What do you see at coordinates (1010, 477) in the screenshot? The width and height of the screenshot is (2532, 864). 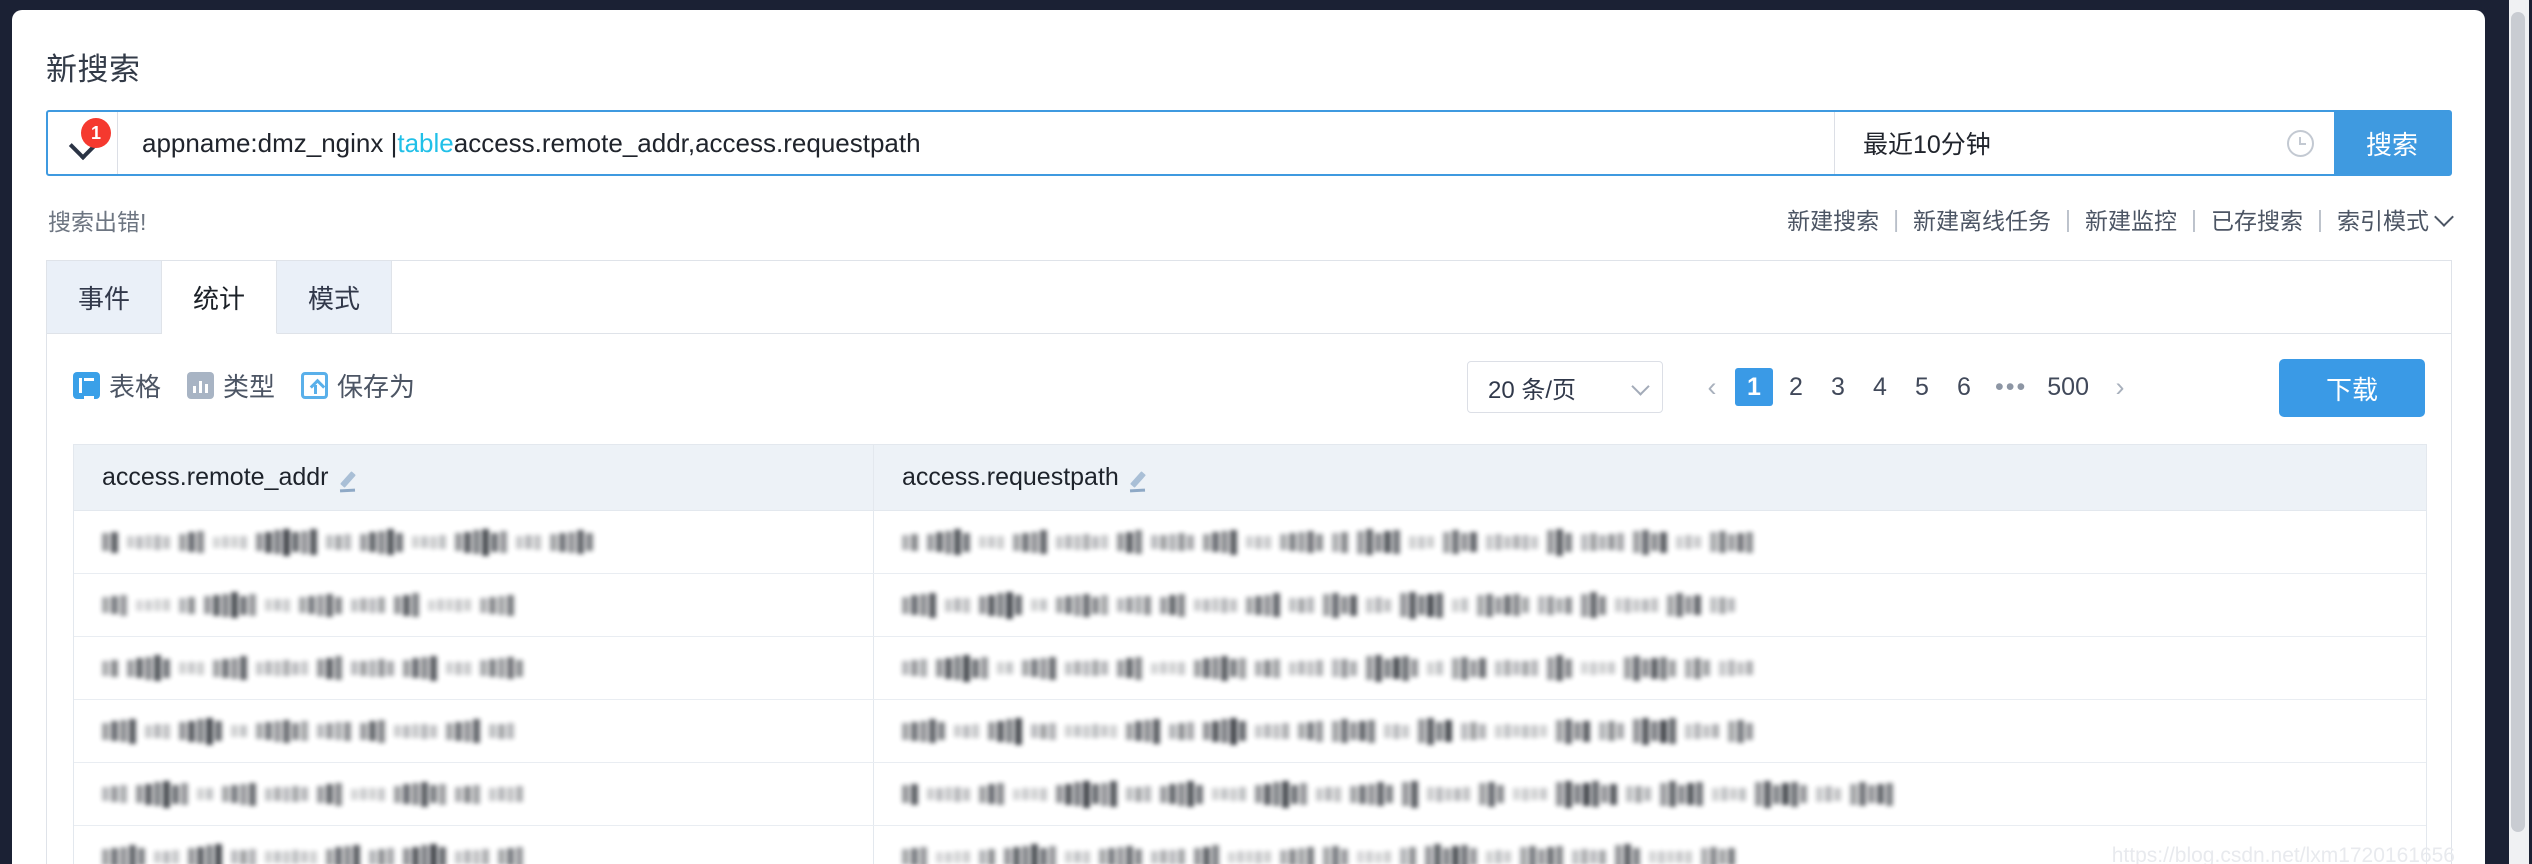 I see `column-name-requestpath: access.requestpath` at bounding box center [1010, 477].